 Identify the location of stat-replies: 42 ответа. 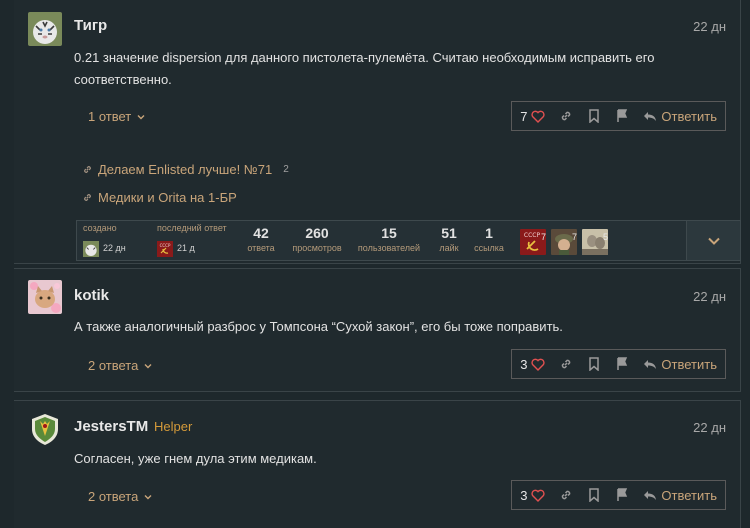
(261, 239).